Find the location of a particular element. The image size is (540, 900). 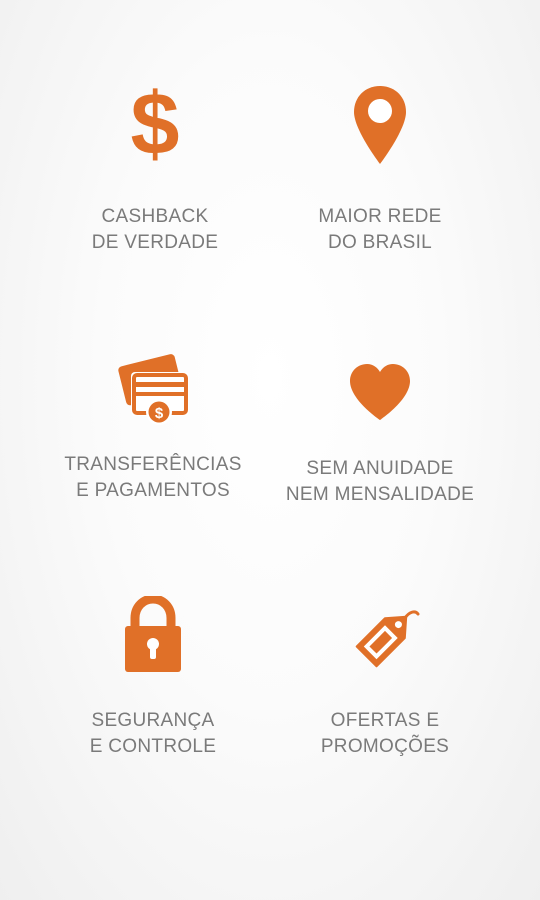

feature-ofertas: OFERTAS E PROMOÇÕES is located at coordinates (385, 670).